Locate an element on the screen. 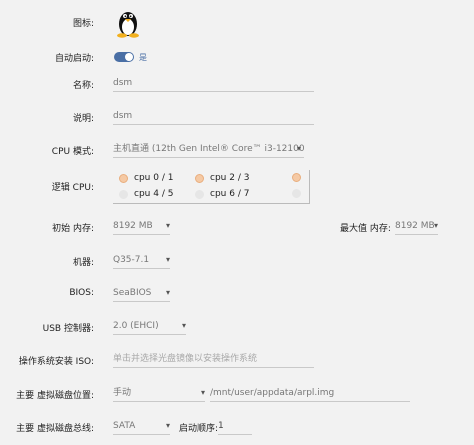 The height and width of the screenshot is (445, 474). cpu-label: cpu 6 / 7 is located at coordinates (230, 194).